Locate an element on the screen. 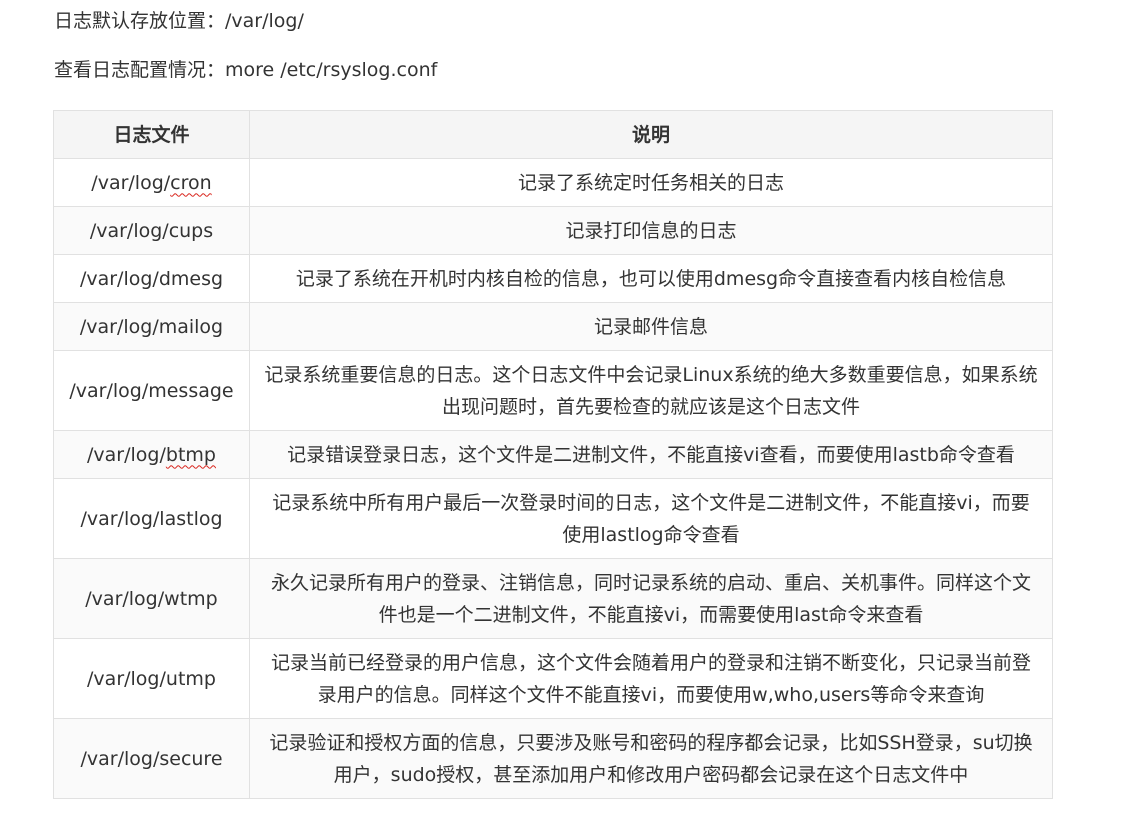  spellcheck-flagged-word: cron is located at coordinates (191, 182).